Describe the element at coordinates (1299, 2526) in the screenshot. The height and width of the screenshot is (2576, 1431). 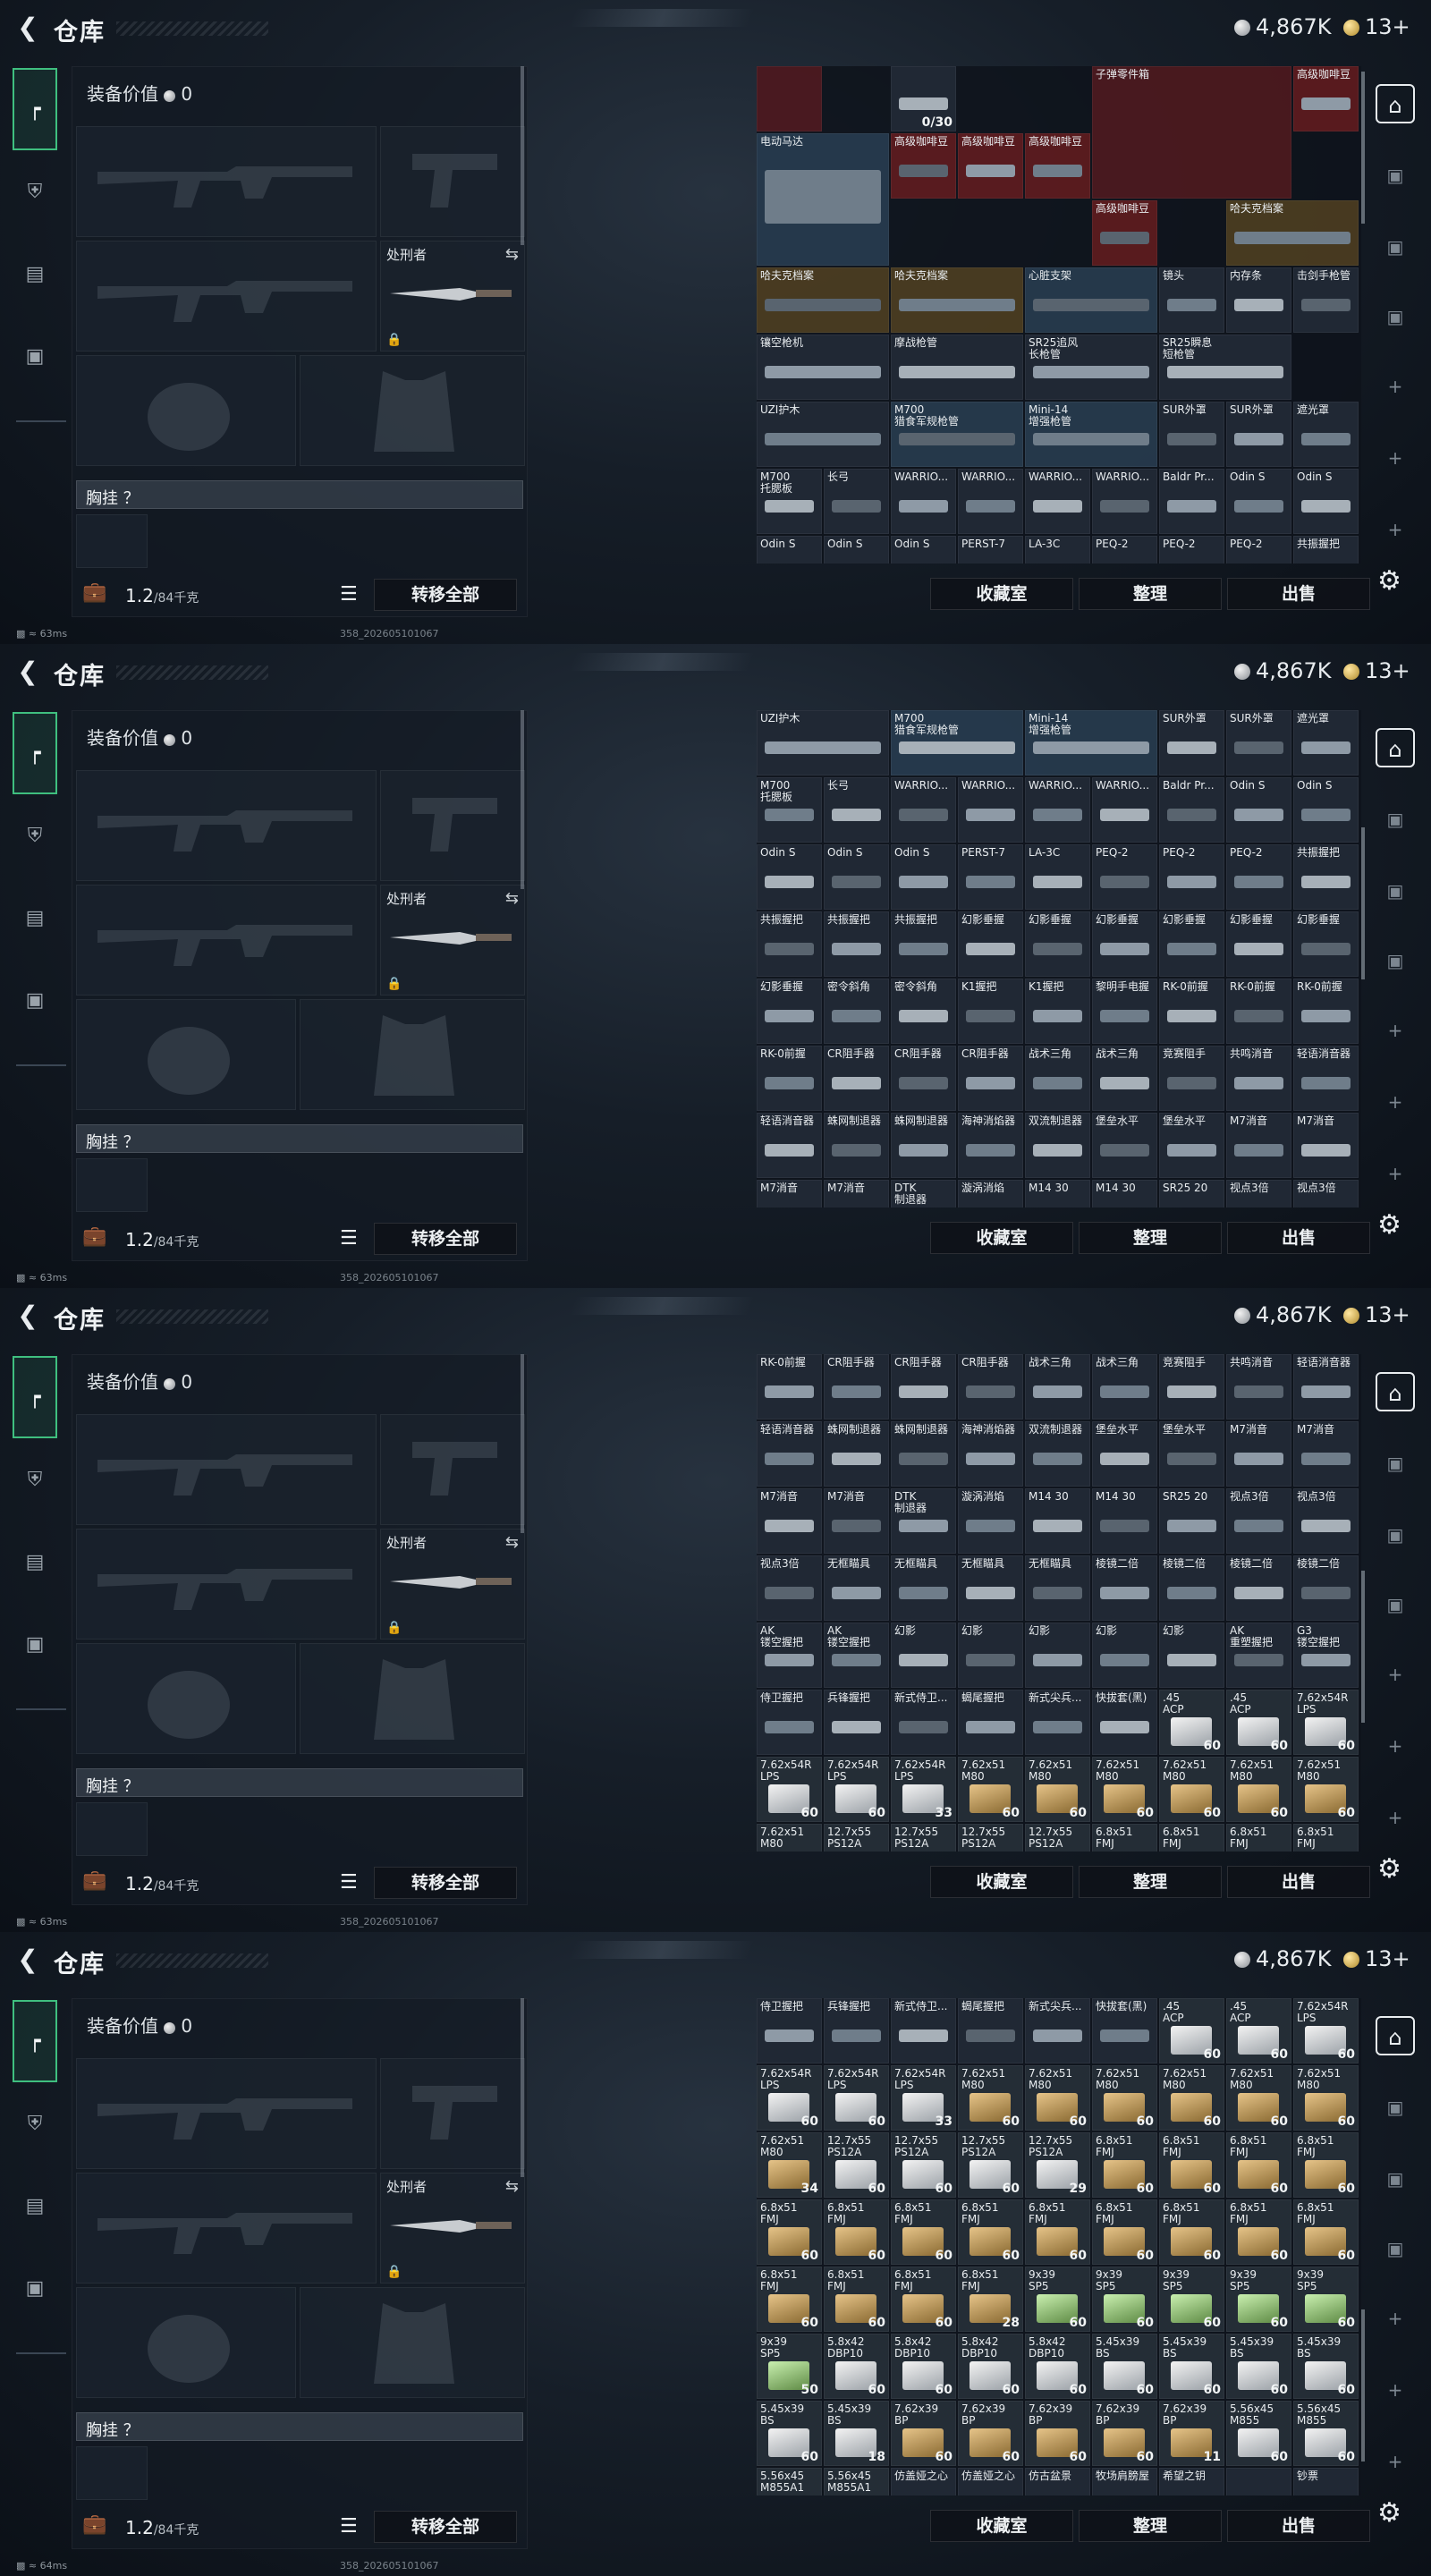
I see `sell-button: 出售` at that location.